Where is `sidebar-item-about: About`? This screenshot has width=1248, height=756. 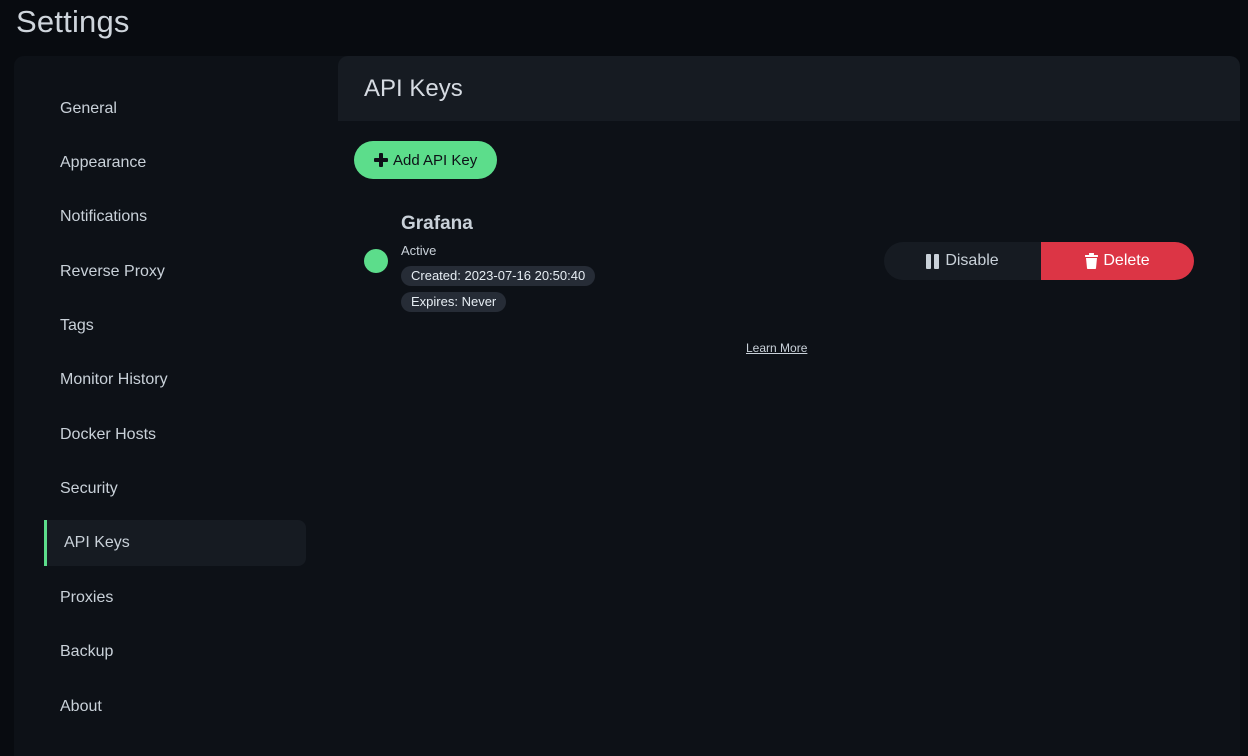
sidebar-item-about: About is located at coordinates (175, 707).